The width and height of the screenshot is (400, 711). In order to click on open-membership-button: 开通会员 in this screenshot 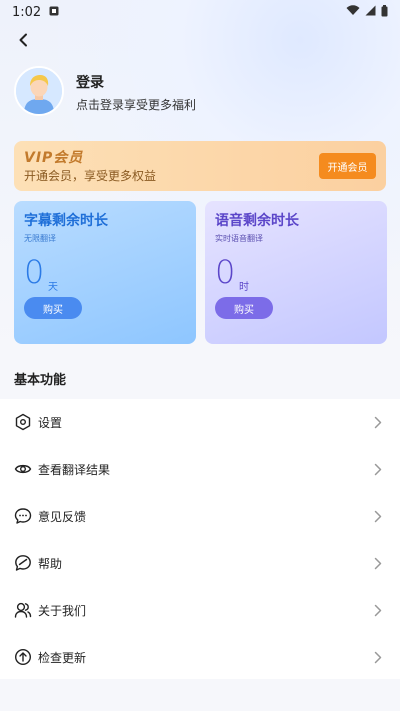, I will do `click(347, 166)`.